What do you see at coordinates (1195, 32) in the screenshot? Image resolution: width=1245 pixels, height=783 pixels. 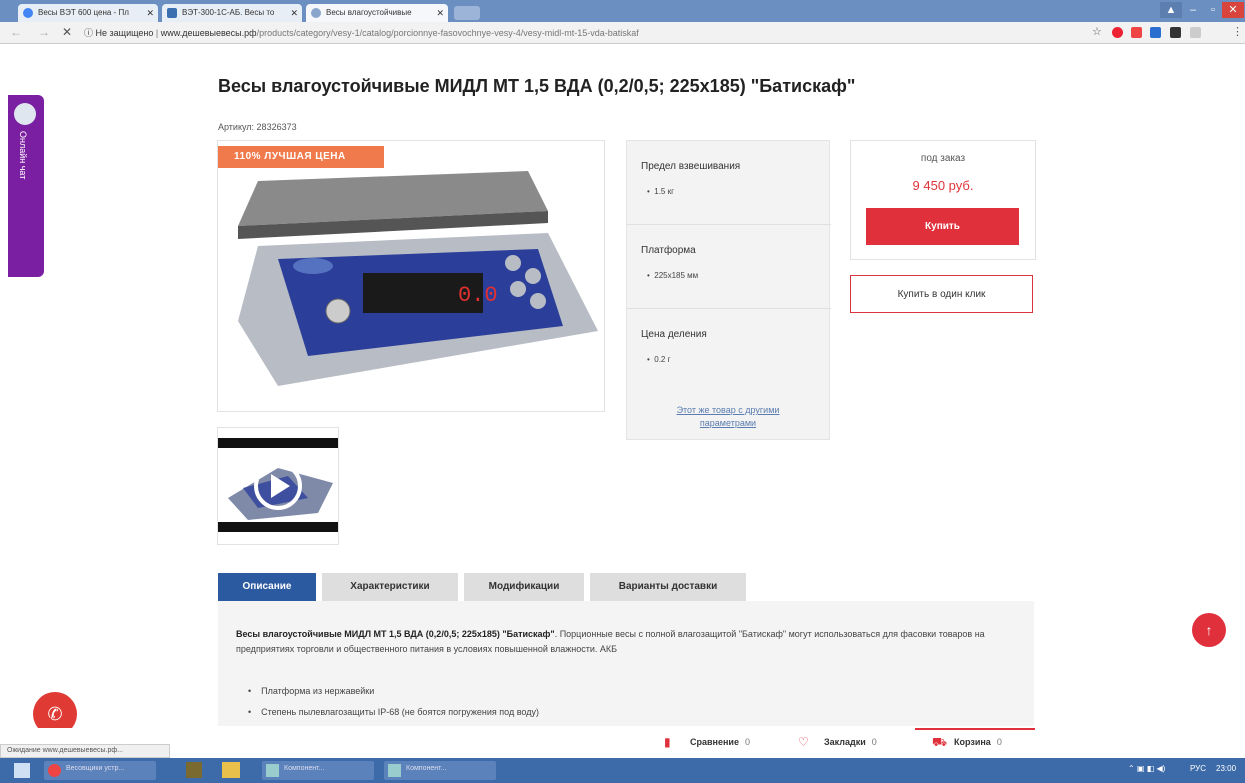 I see `shield-extension-icon` at bounding box center [1195, 32].